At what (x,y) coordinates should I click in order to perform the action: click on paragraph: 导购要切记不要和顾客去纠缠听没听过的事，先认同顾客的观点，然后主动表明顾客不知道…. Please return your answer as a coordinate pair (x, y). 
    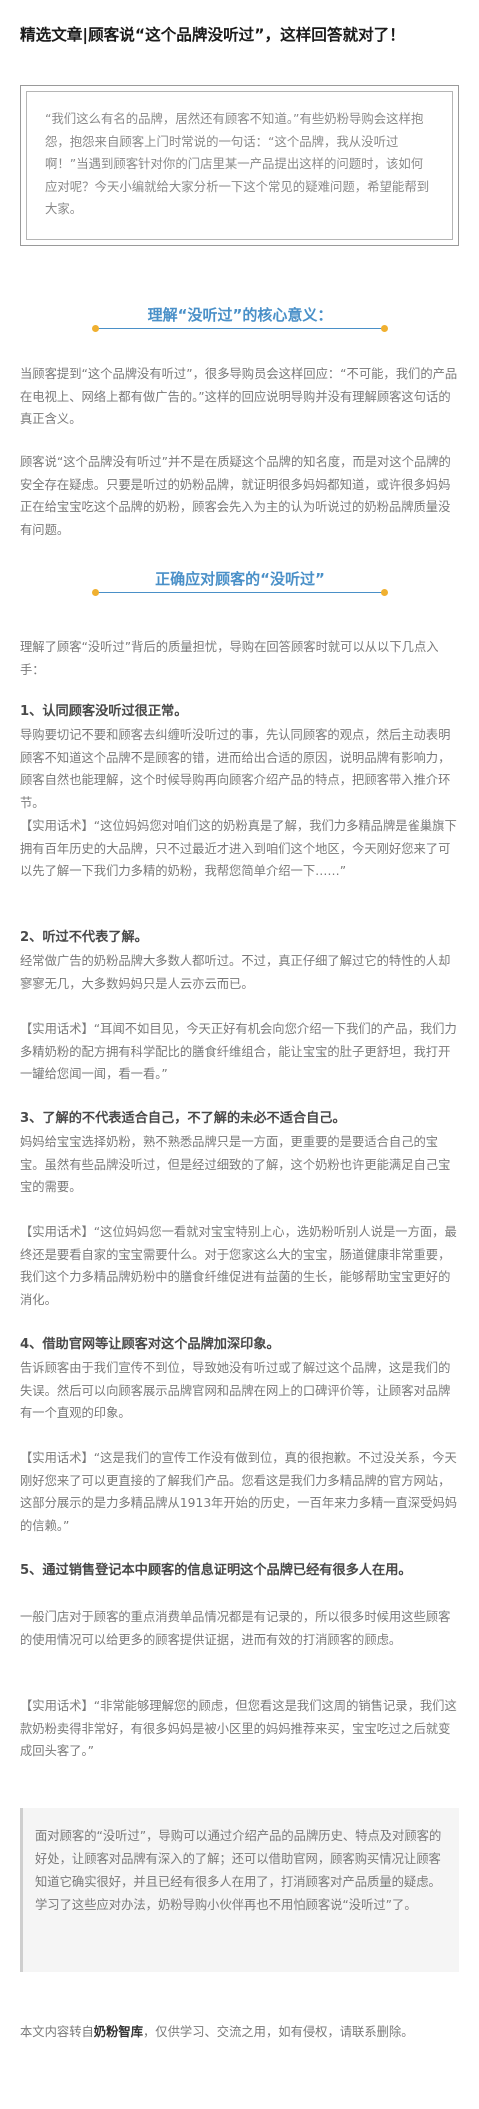
    Looking at the image, I should click on (235, 769).